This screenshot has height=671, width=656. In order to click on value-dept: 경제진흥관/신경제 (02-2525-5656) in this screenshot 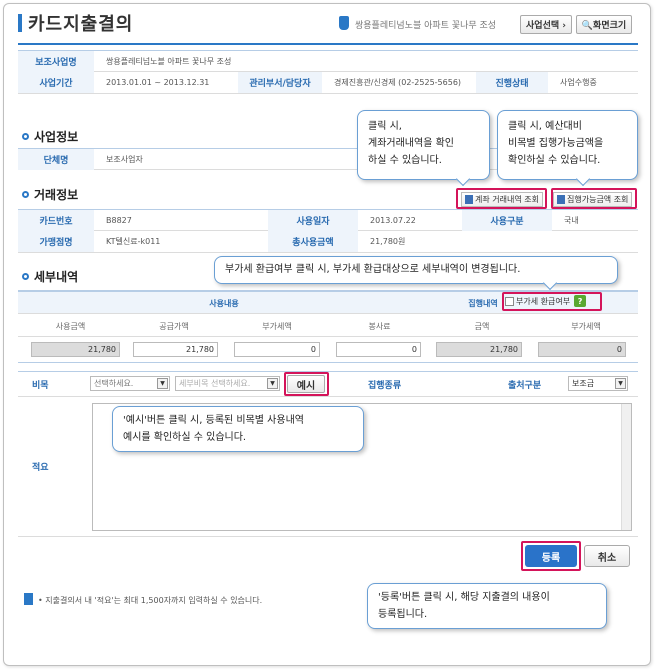, I will do `click(398, 82)`.